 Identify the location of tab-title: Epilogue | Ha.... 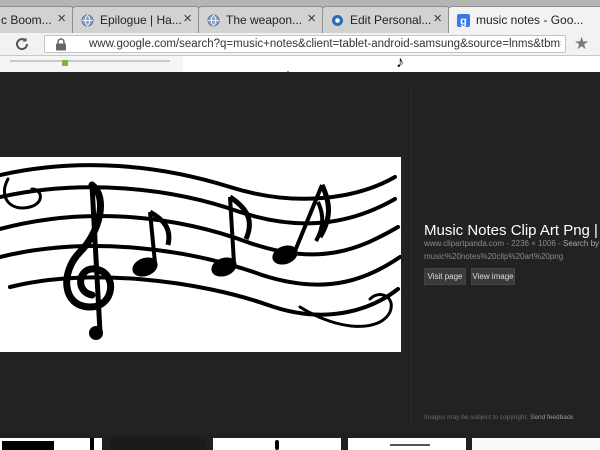
(141, 20).